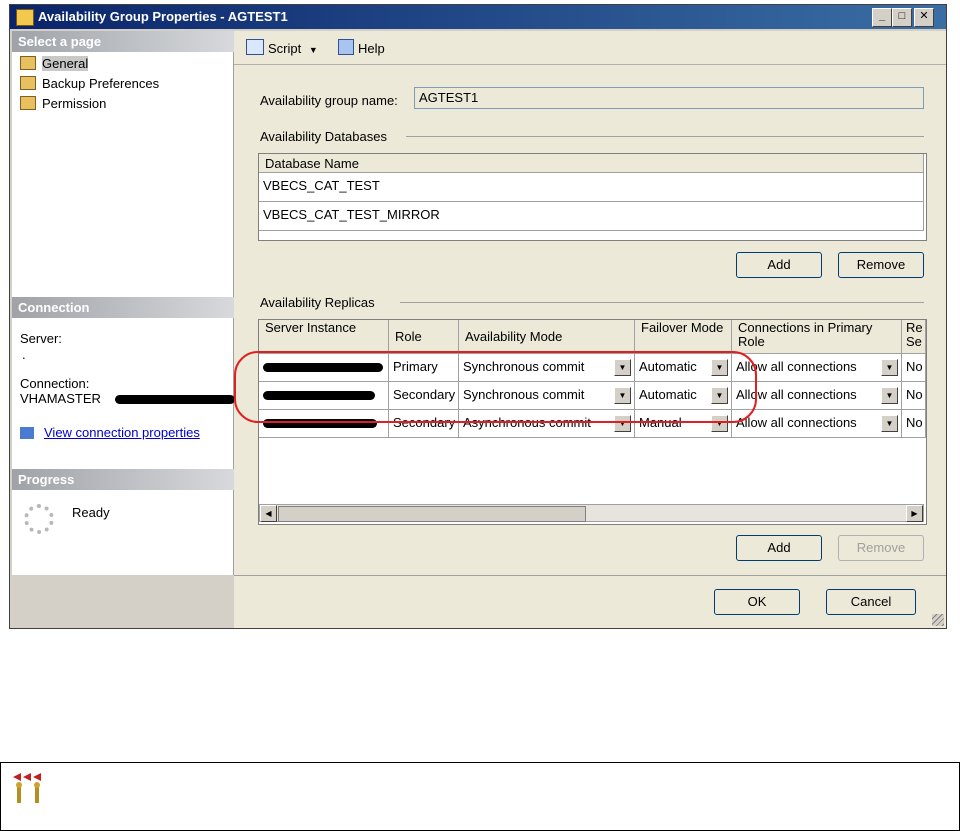  I want to click on minimize-button: _, so click(882, 17).